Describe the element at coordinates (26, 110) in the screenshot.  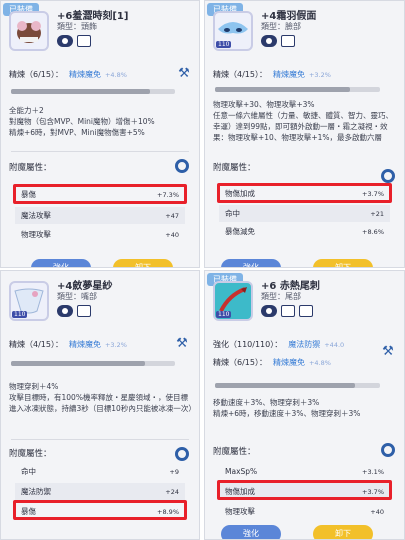
I see `desc-line: 全能力＋2` at that location.